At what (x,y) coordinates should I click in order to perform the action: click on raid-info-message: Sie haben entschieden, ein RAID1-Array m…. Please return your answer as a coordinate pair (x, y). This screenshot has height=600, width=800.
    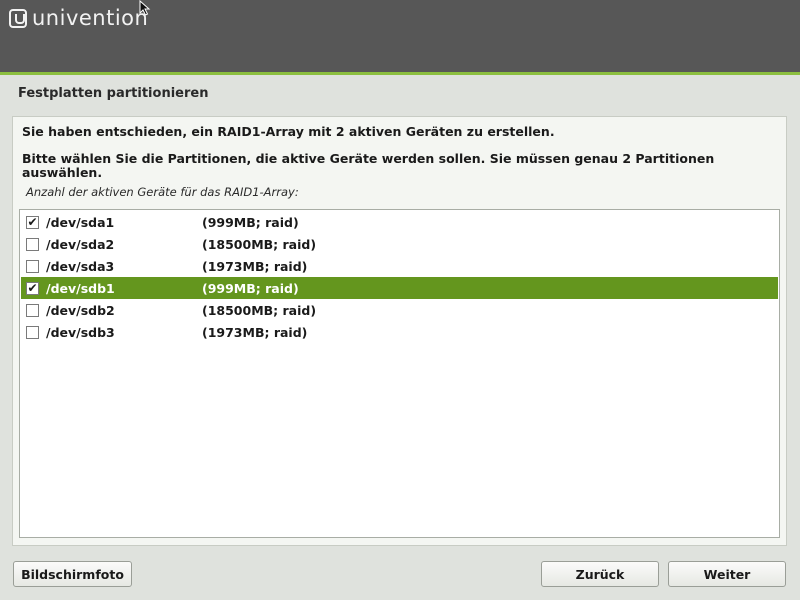
    Looking at the image, I should click on (288, 131).